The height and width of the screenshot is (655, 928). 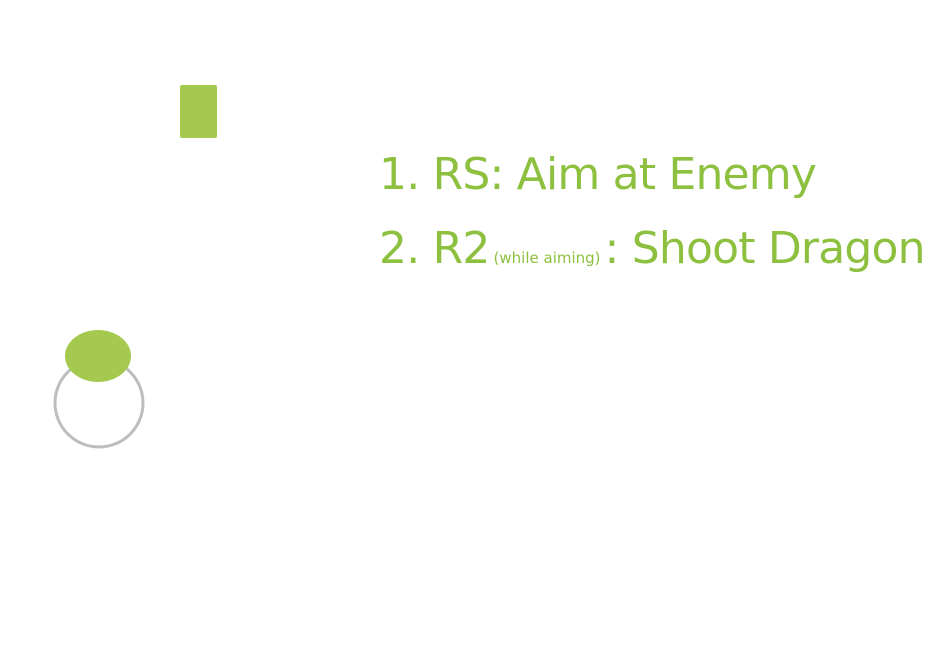 What do you see at coordinates (98, 356) in the screenshot?
I see `stick-cap` at bounding box center [98, 356].